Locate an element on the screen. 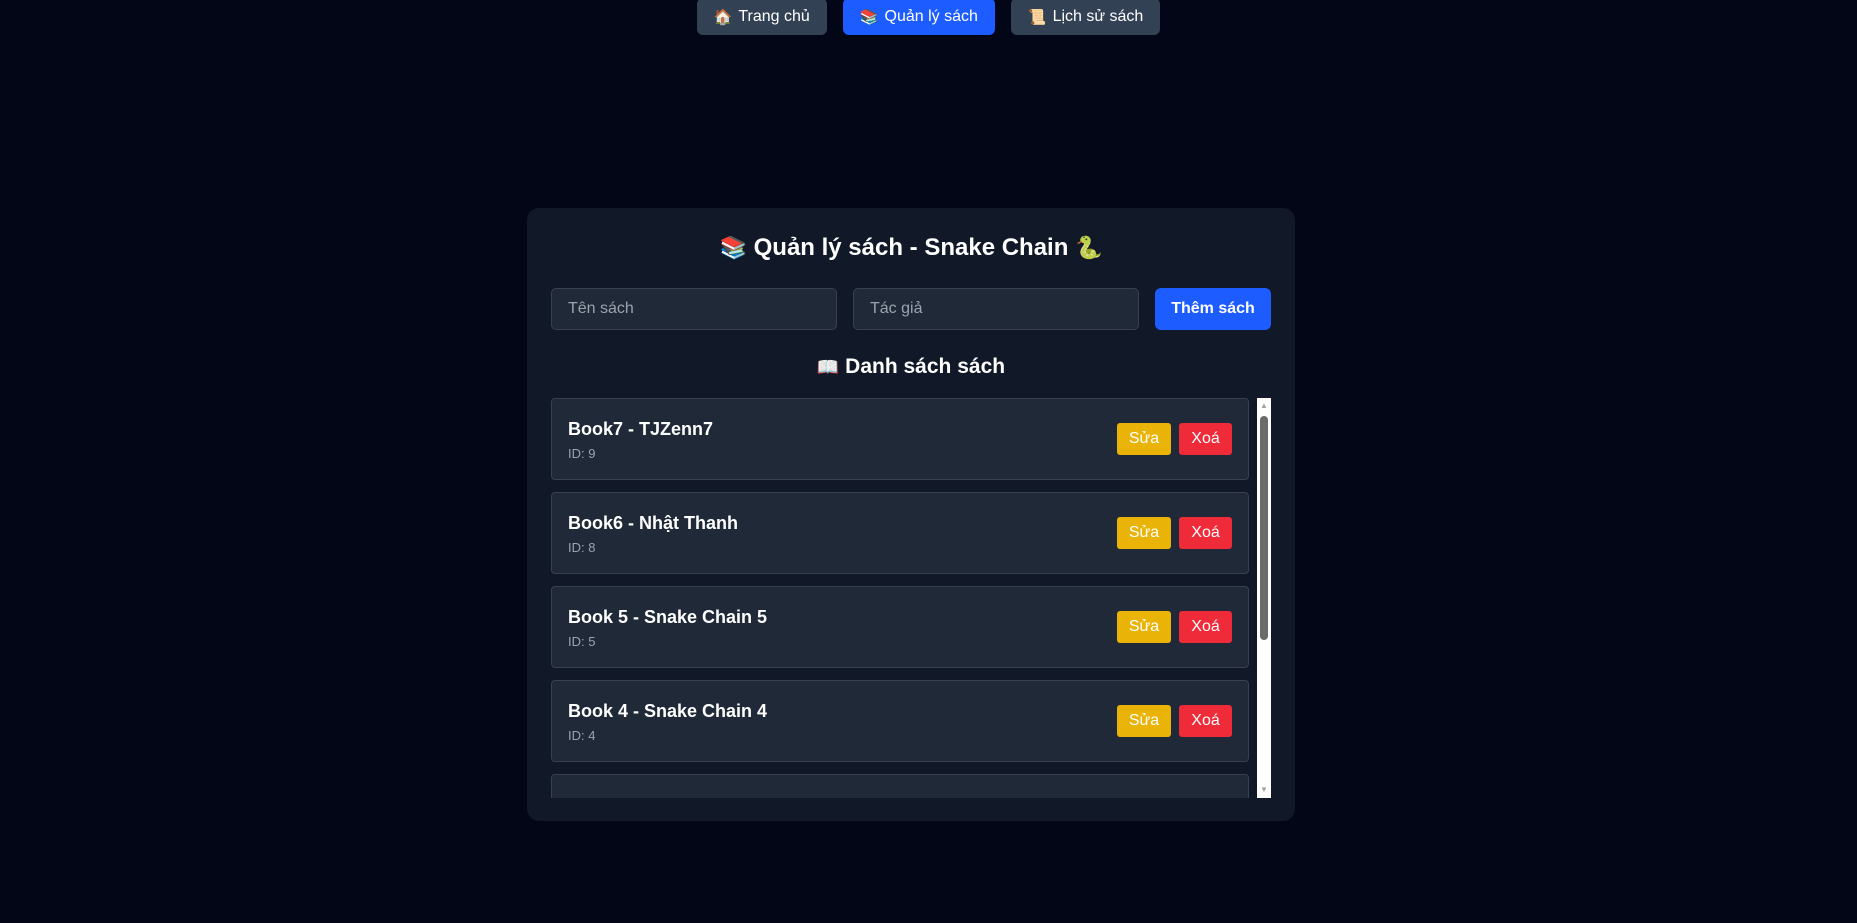  book-id: ID: 8 is located at coordinates (582, 547).